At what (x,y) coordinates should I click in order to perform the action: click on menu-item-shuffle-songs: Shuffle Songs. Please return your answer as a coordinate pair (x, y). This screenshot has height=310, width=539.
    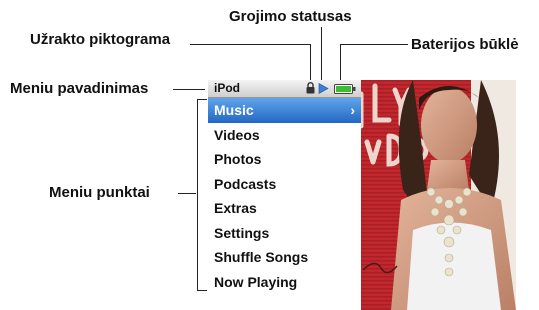
    Looking at the image, I should click on (284, 257).